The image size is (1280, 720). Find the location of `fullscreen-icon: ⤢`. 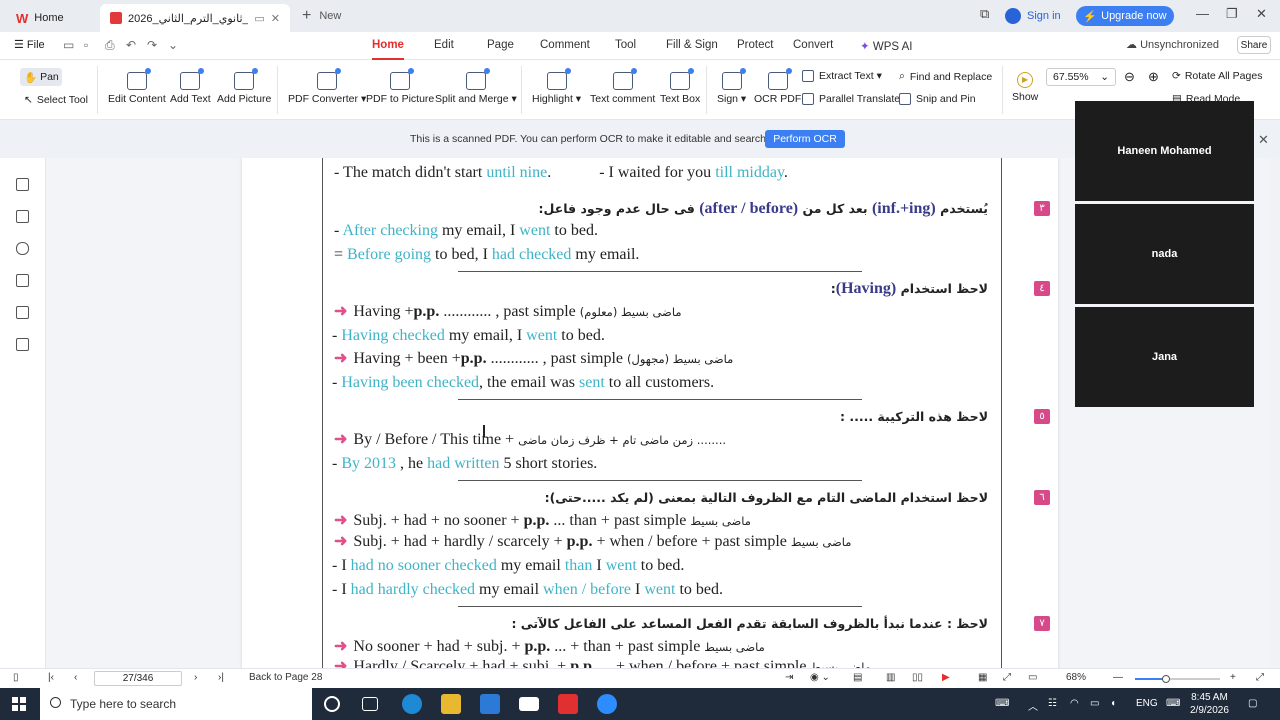

fullscreen-icon: ⤢ is located at coordinates (1260, 677).